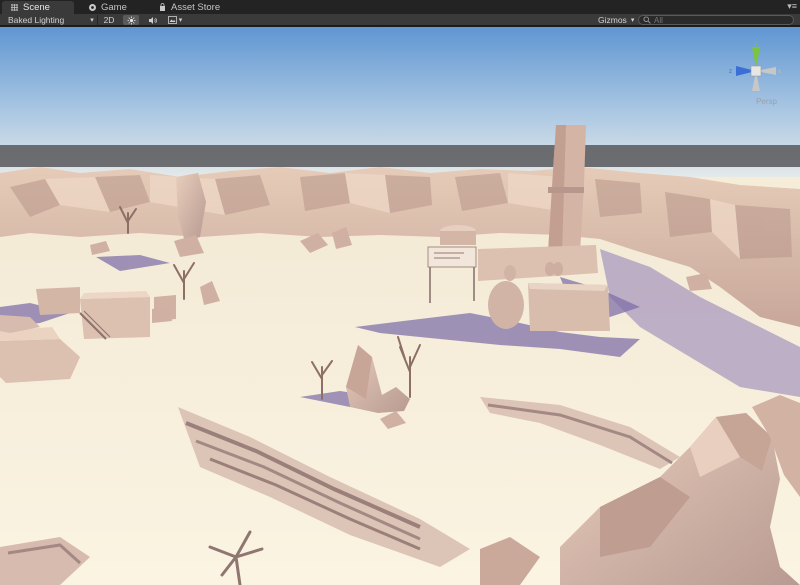 Image resolution: width=800 pixels, height=585 pixels. I want to click on gizmo-z-label: z, so click(730, 72).